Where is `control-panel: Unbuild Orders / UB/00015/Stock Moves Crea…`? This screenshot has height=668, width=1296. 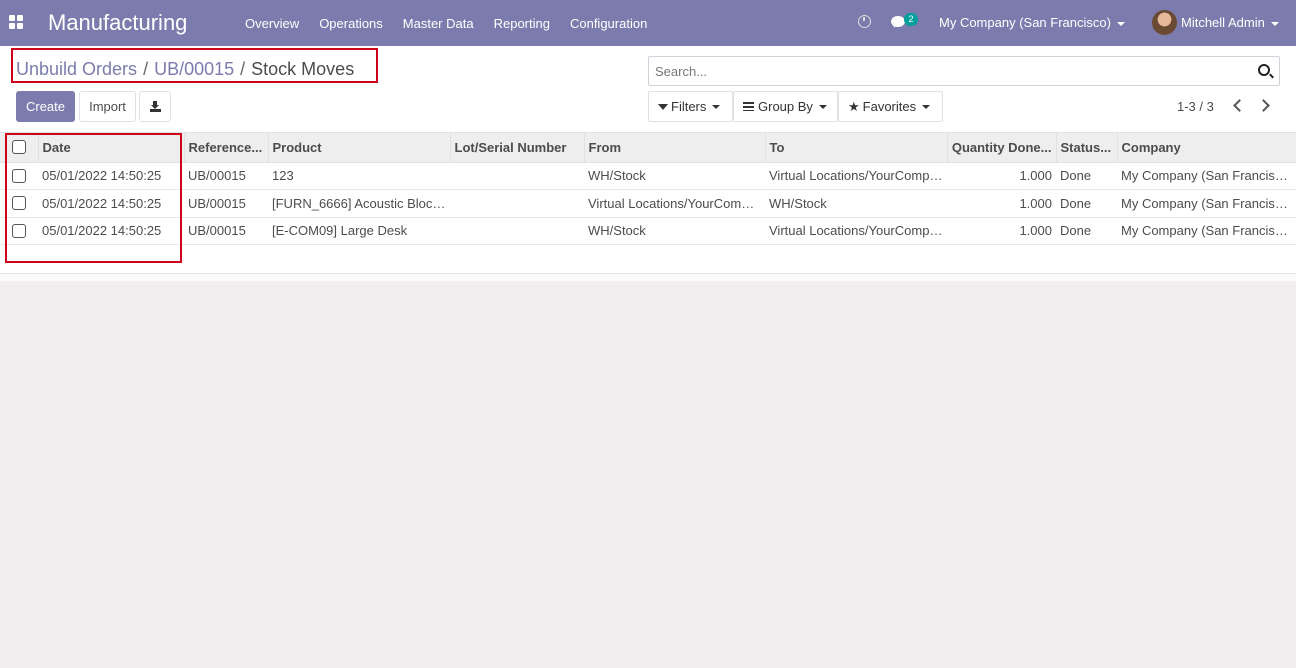
control-panel: Unbuild Orders / UB/00015/Stock Moves Crea… is located at coordinates (648, 89).